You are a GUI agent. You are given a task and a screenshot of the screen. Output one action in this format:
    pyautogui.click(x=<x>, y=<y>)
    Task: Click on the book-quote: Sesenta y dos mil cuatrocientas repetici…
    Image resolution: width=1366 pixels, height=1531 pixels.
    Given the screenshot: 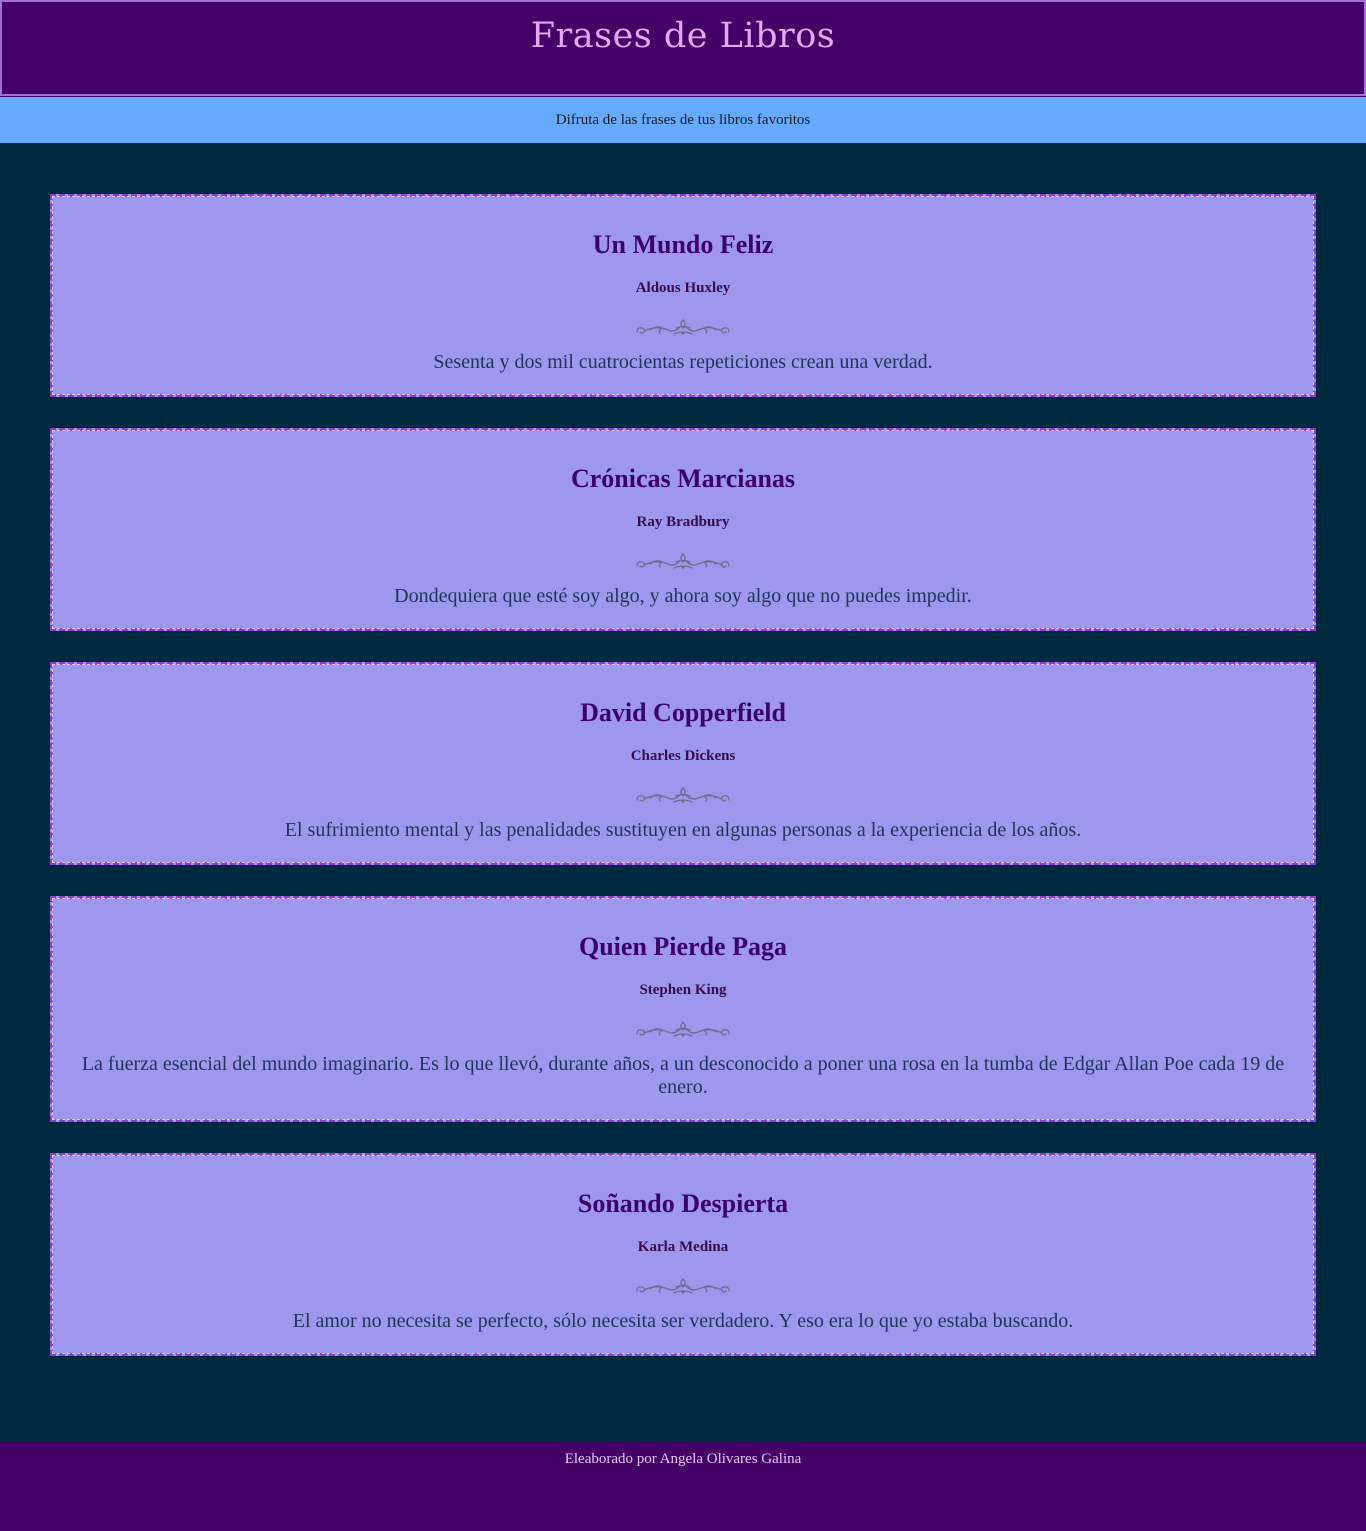 What is the action you would take?
    pyautogui.click(x=683, y=362)
    